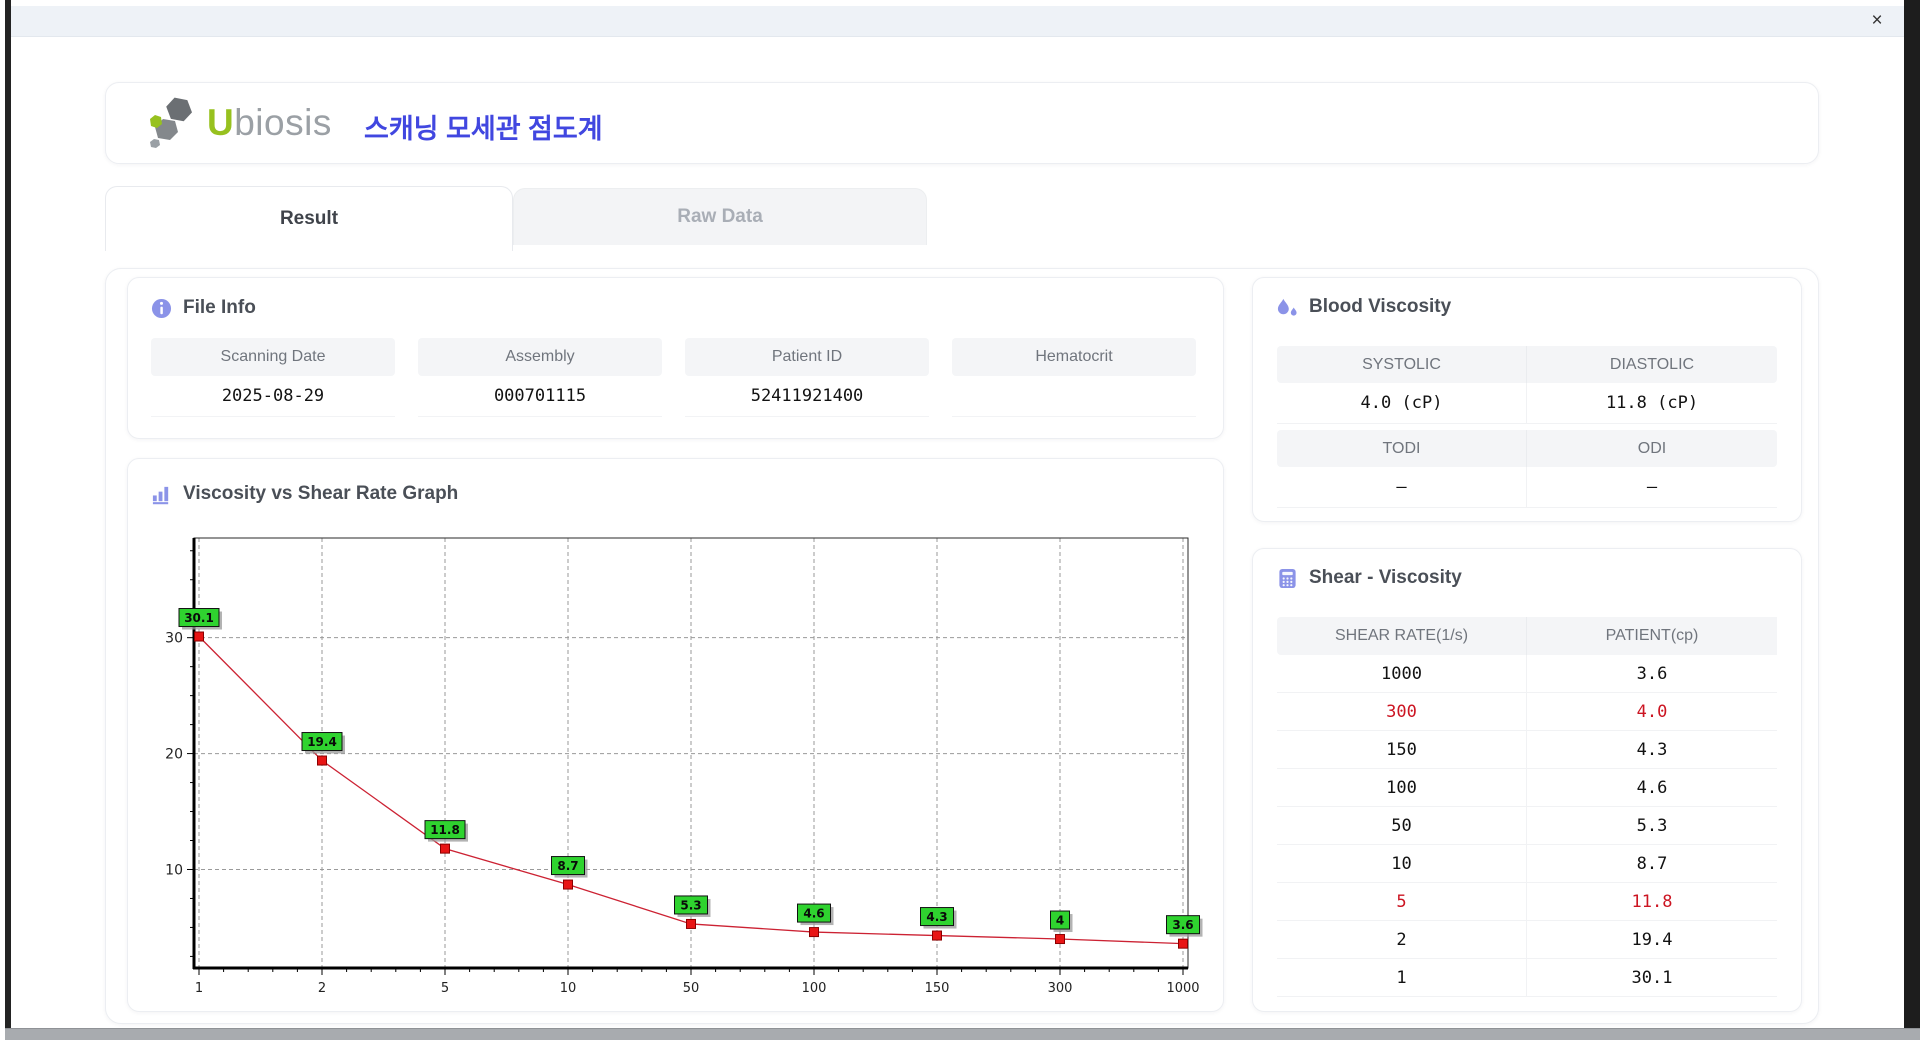  Describe the element at coordinates (937, 988) in the screenshot. I see `x-axis-tick-label: 150` at that location.